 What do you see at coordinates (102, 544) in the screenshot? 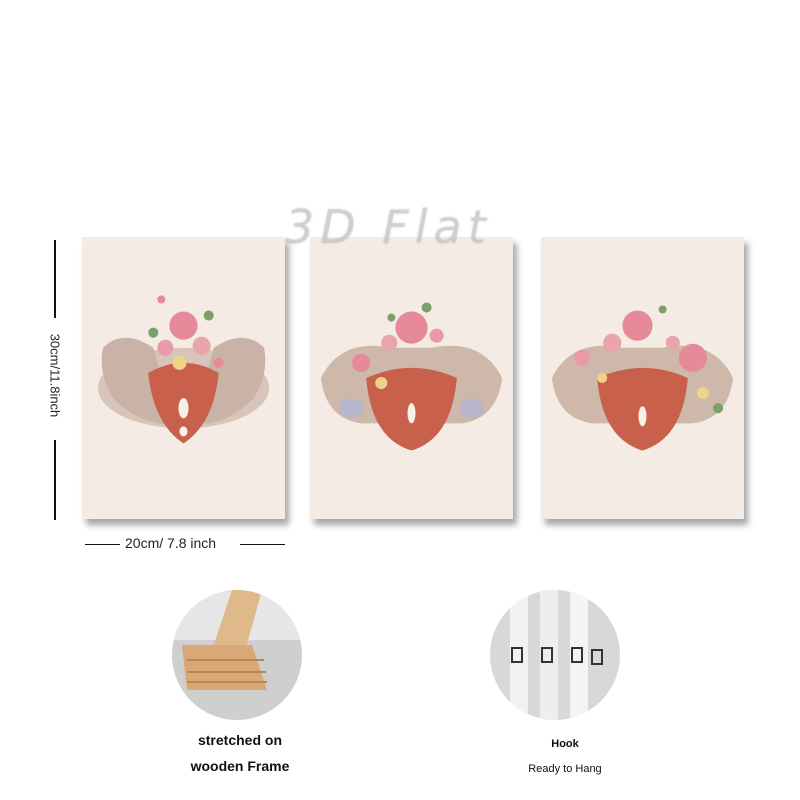
I see `width-dimension-line-left` at bounding box center [102, 544].